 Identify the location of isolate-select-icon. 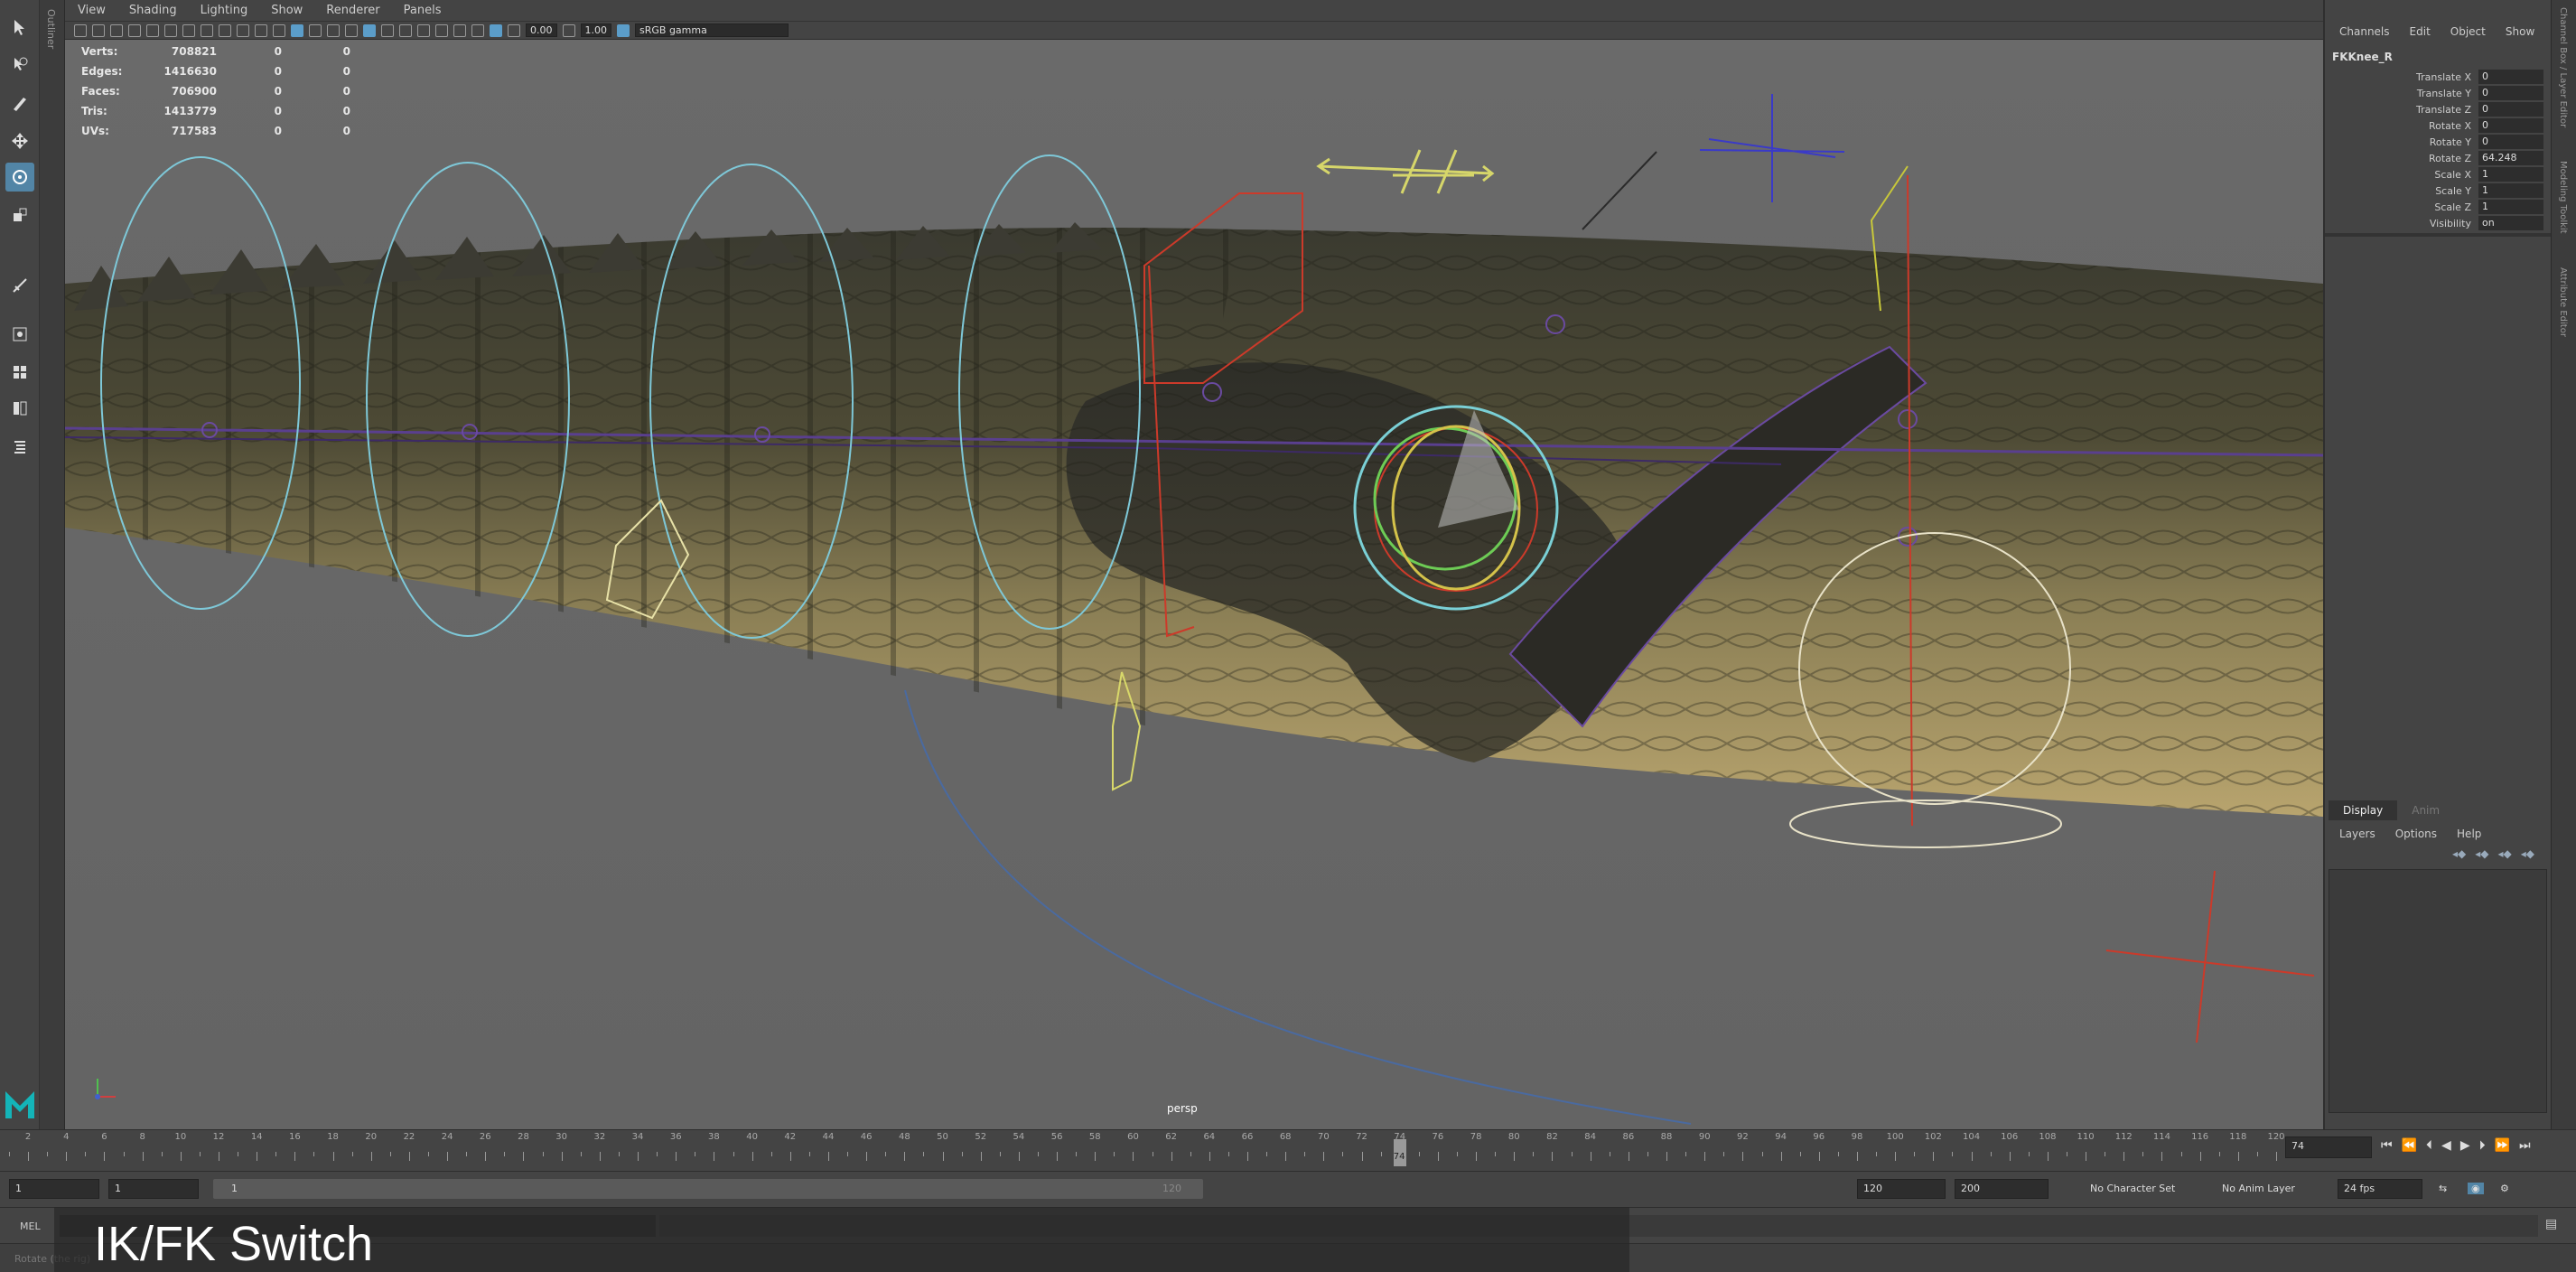
(459, 30).